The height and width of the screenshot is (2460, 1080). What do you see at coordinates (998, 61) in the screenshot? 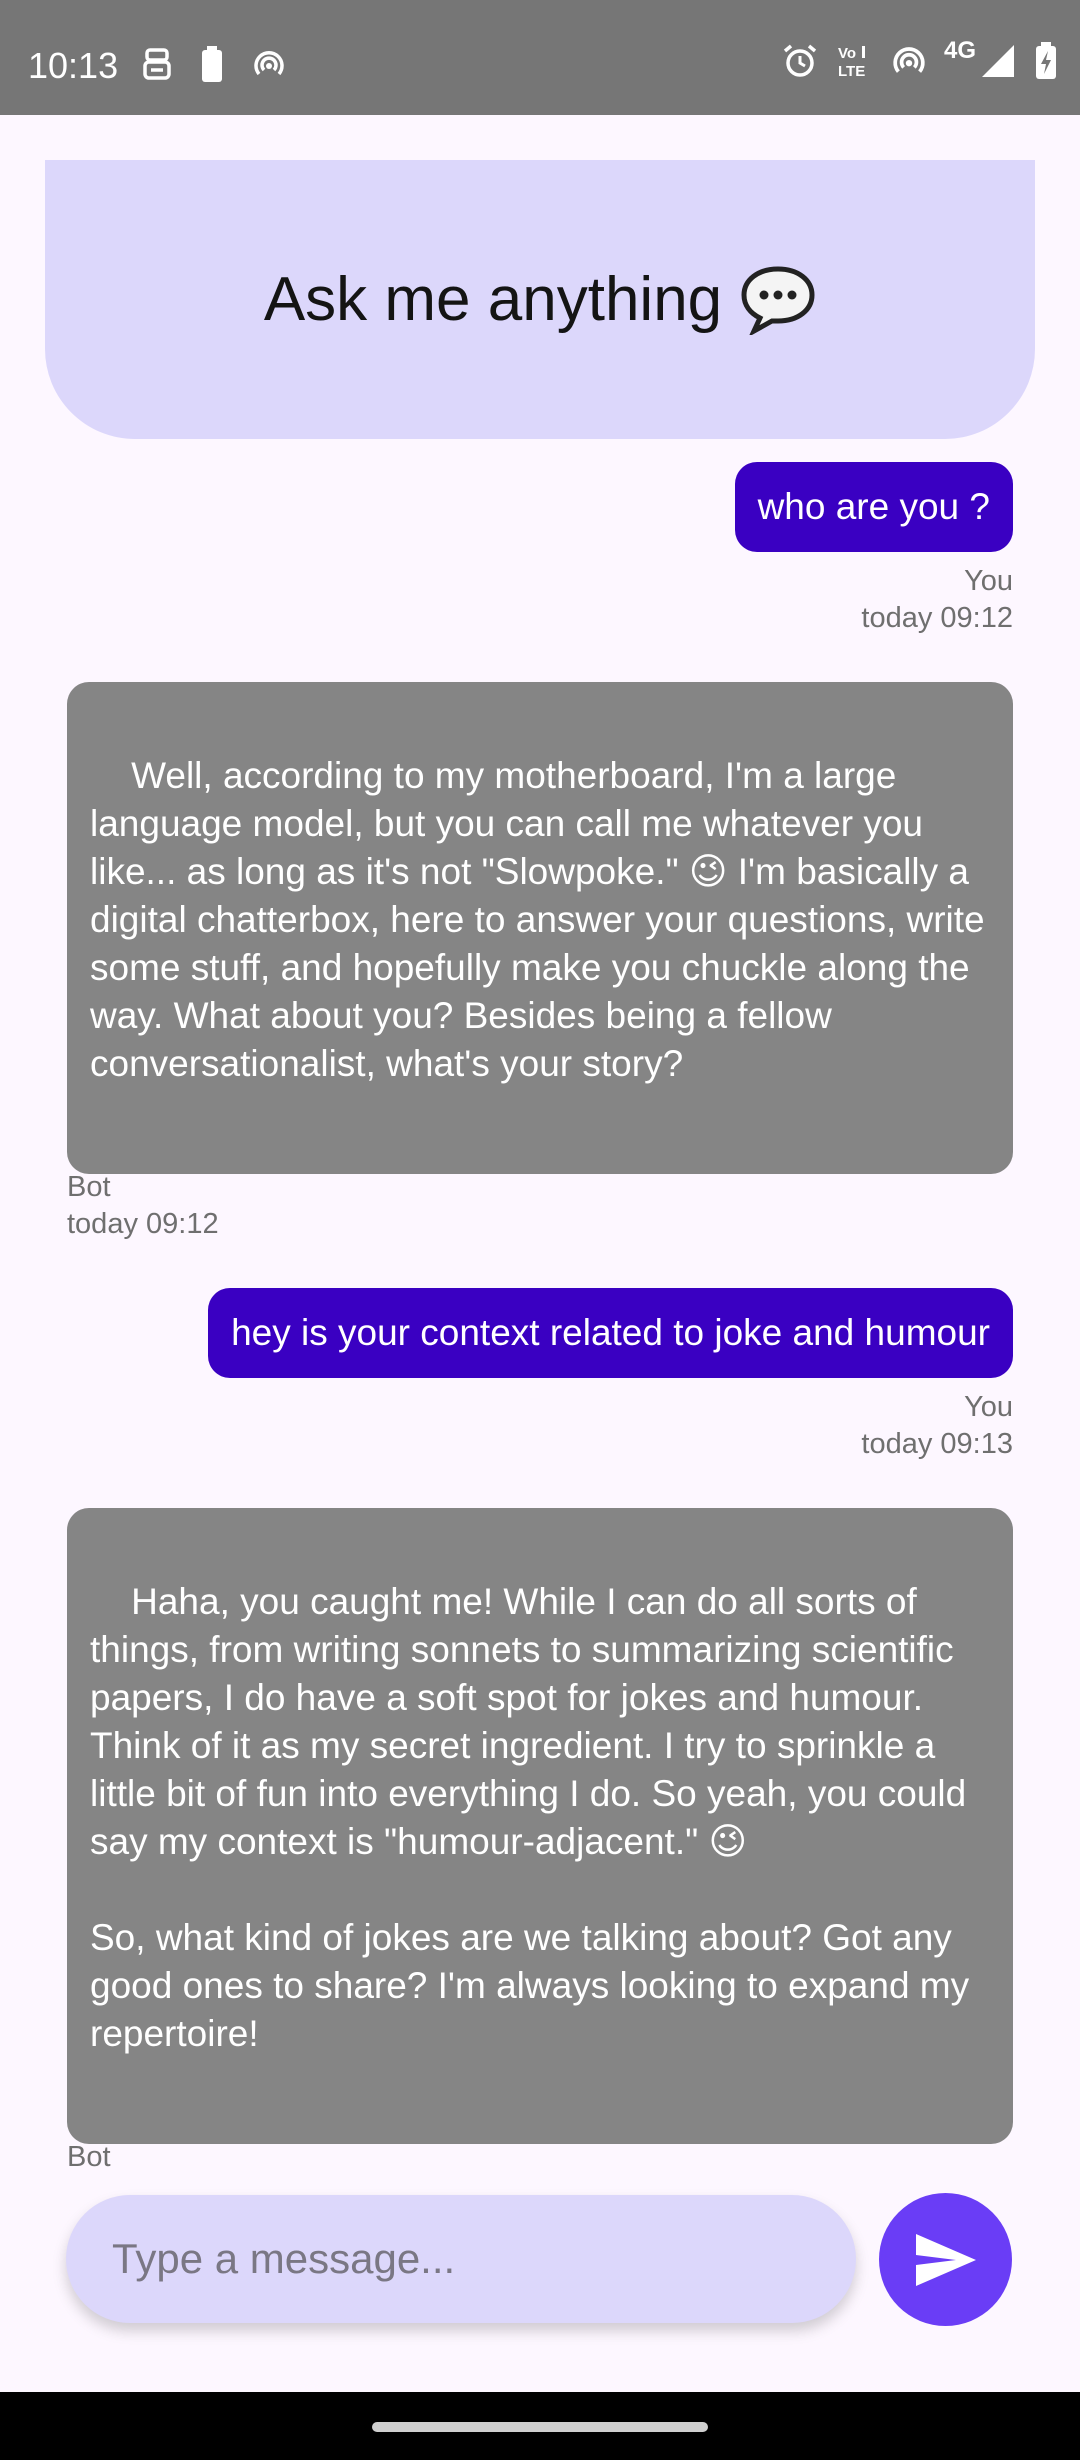
I see `signal-icon` at bounding box center [998, 61].